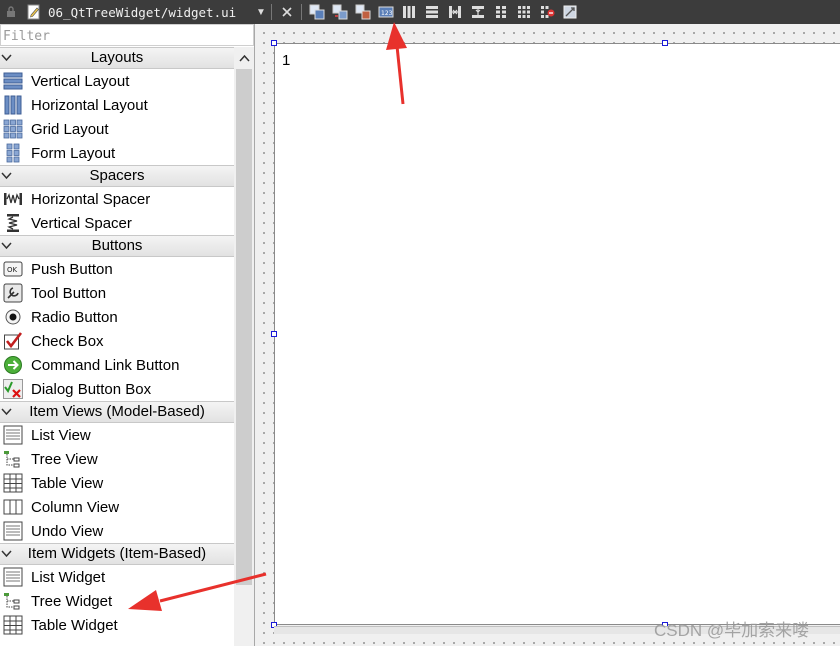 The height and width of the screenshot is (646, 840). What do you see at coordinates (13, 435) in the screenshot?
I see `list-view-icon` at bounding box center [13, 435].